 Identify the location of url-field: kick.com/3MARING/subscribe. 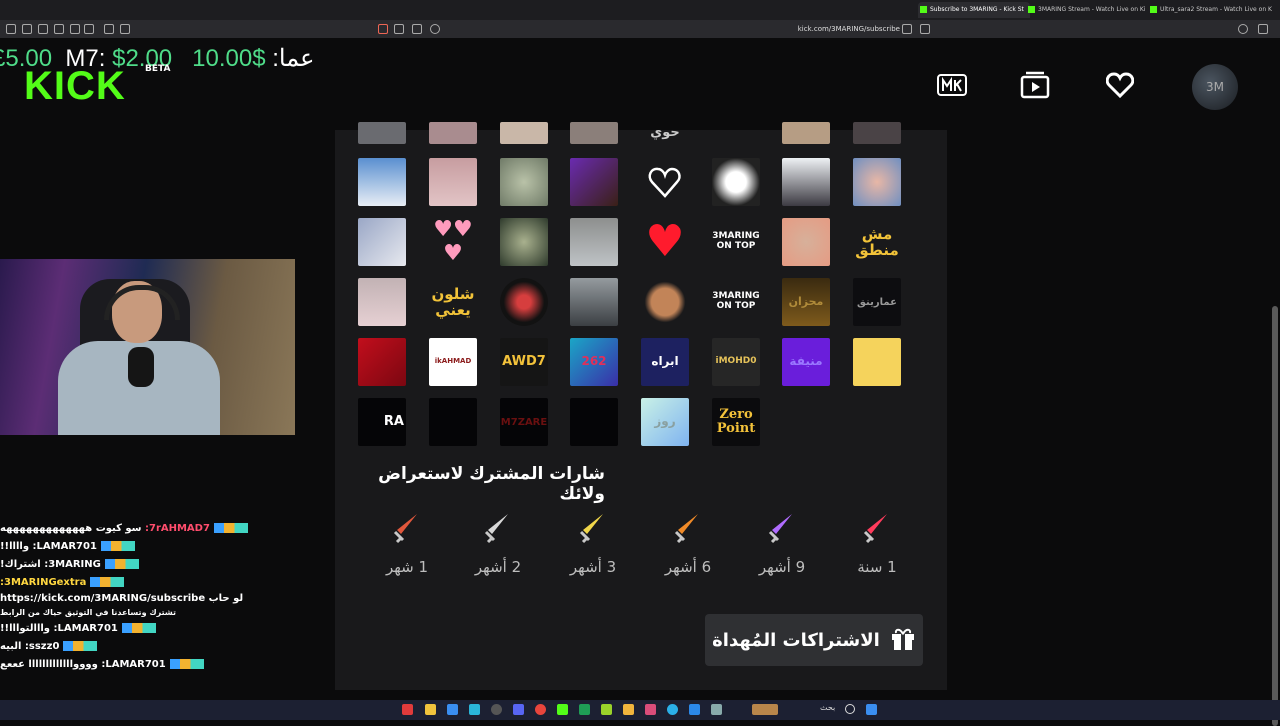
(800, 29).